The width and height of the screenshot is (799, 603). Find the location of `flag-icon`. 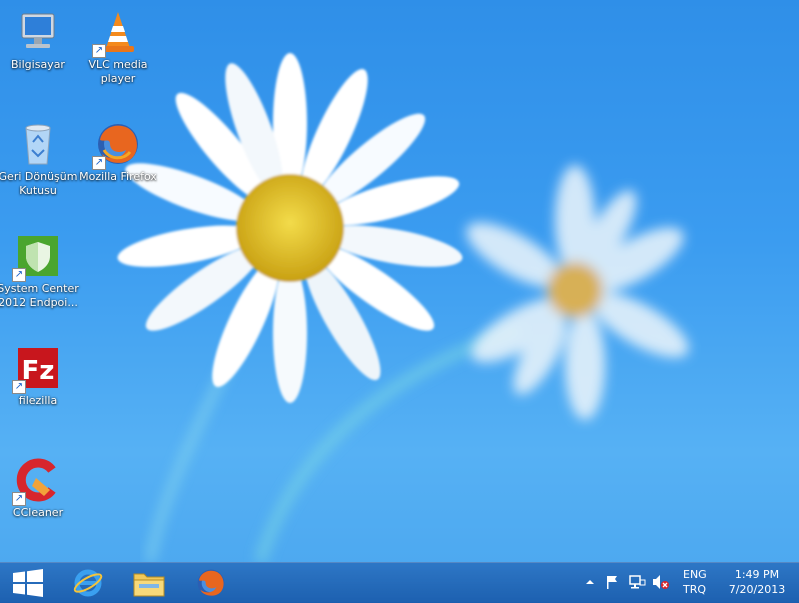

flag-icon is located at coordinates (612, 582).